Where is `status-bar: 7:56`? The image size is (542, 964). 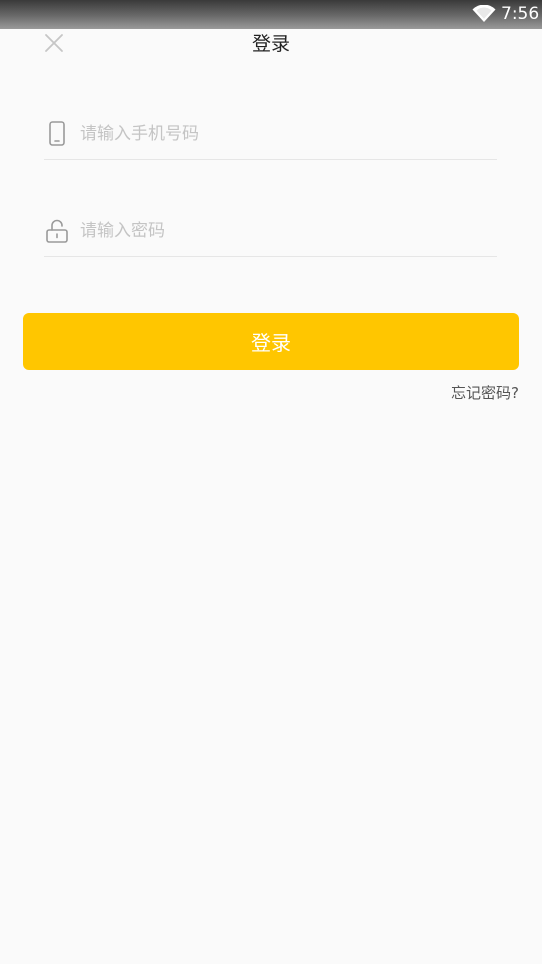
status-bar: 7:56 is located at coordinates (271, 14).